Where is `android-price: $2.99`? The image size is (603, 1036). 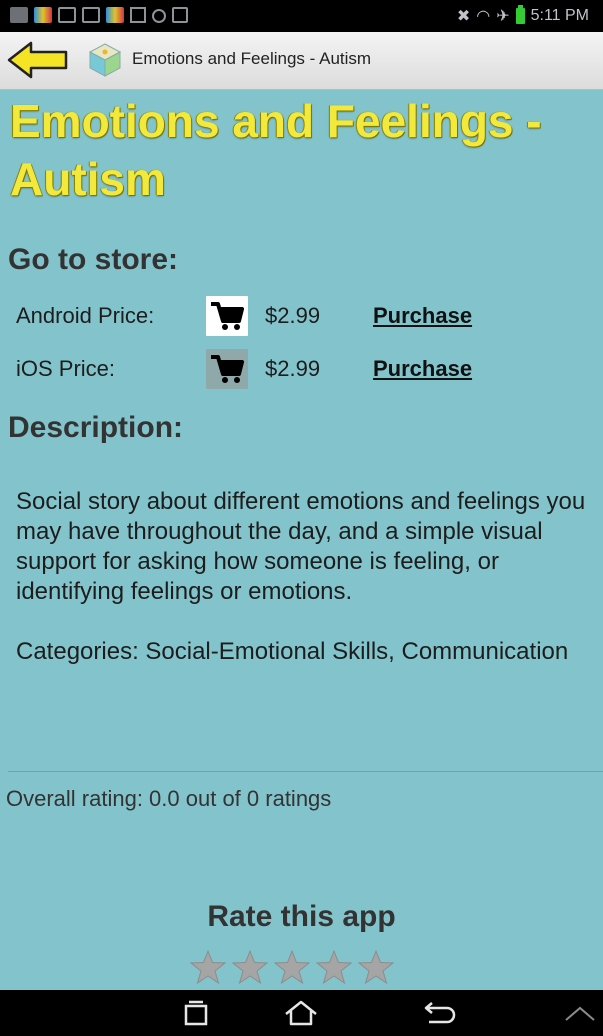 android-price: $2.99 is located at coordinates (293, 315).